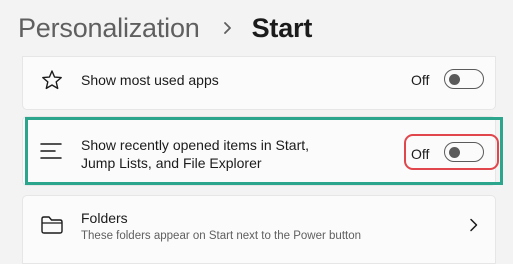  I want to click on chevron-right-icon, so click(474, 227).